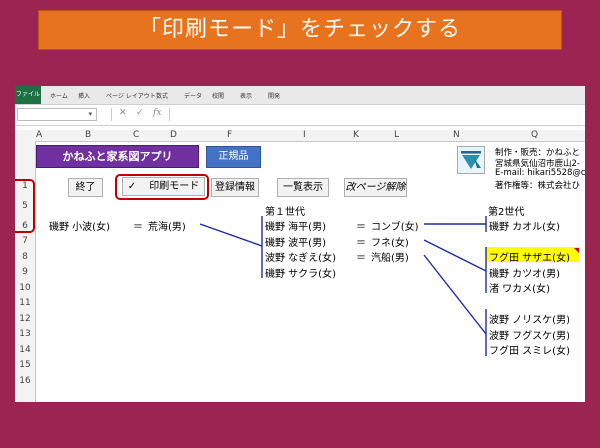  Describe the element at coordinates (25, 206) in the screenshot. I see `row-highlight-box` at that location.